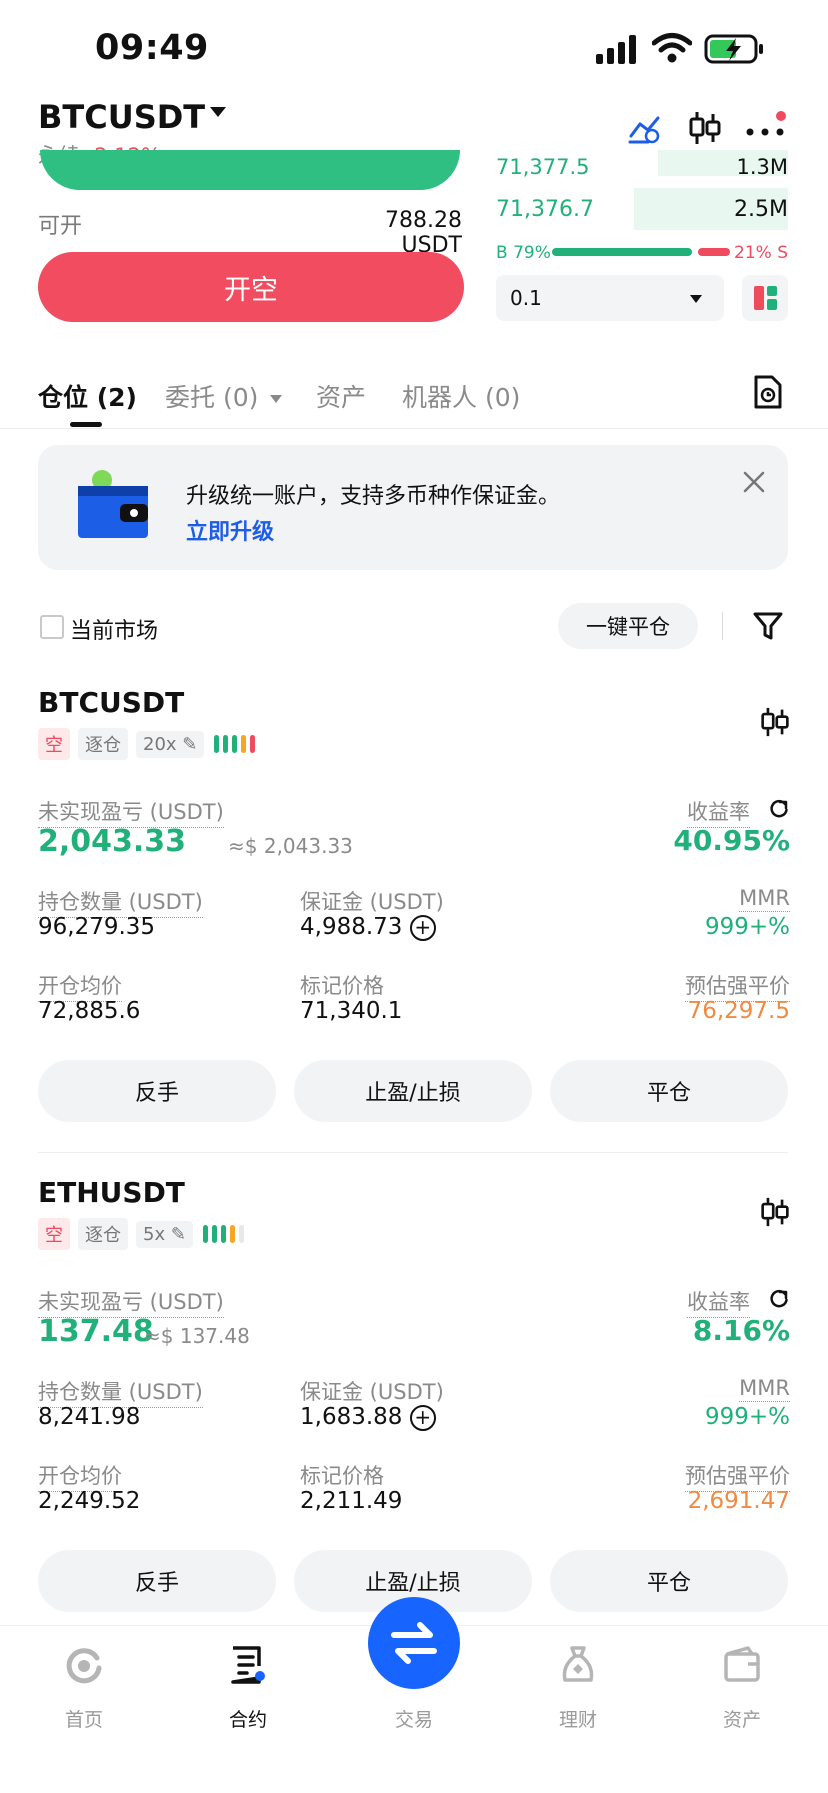 The width and height of the screenshot is (828, 1793). I want to click on available-label: 可开, so click(60, 226).